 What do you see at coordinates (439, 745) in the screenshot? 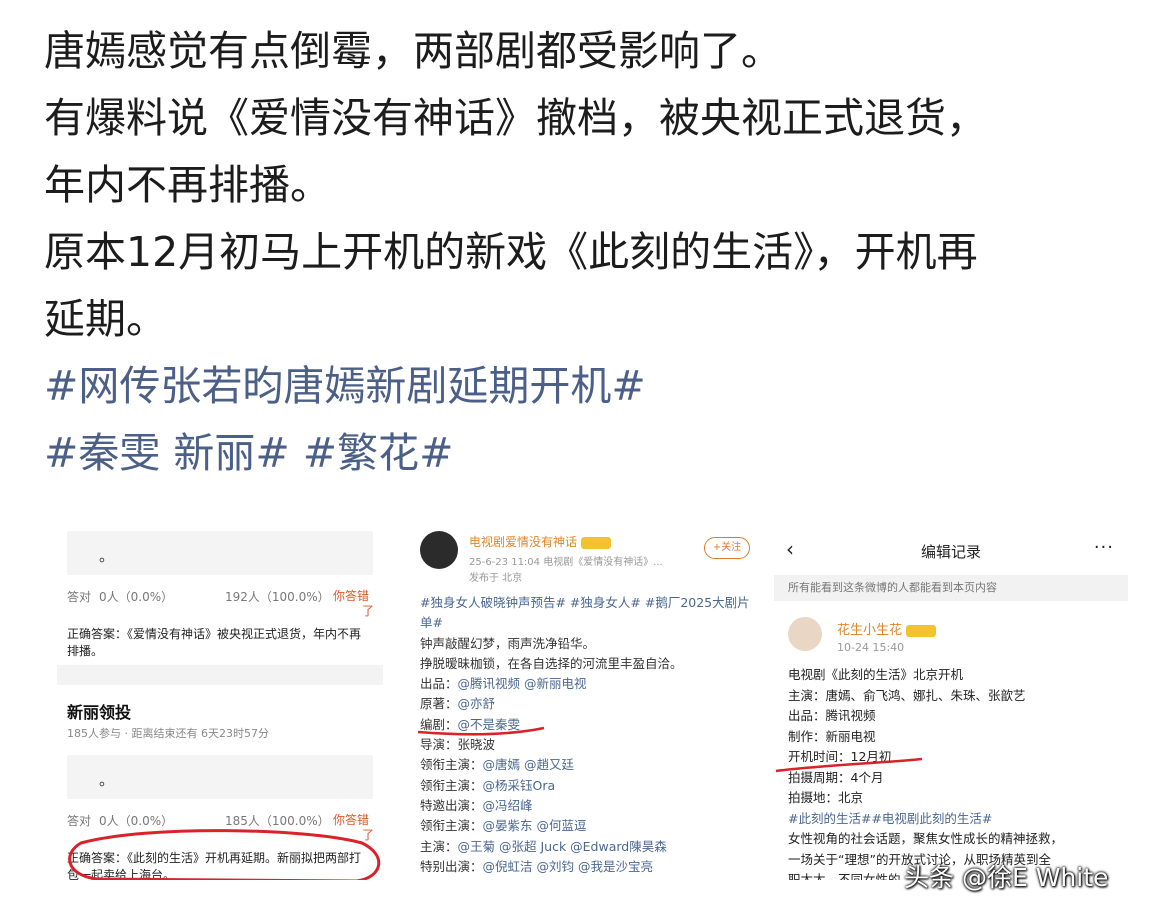
I see `field-label: 导演：` at bounding box center [439, 745].